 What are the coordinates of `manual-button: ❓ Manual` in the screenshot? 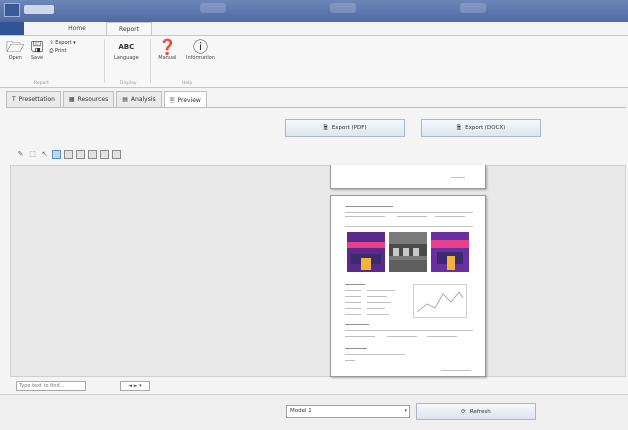 It's located at (167, 50).